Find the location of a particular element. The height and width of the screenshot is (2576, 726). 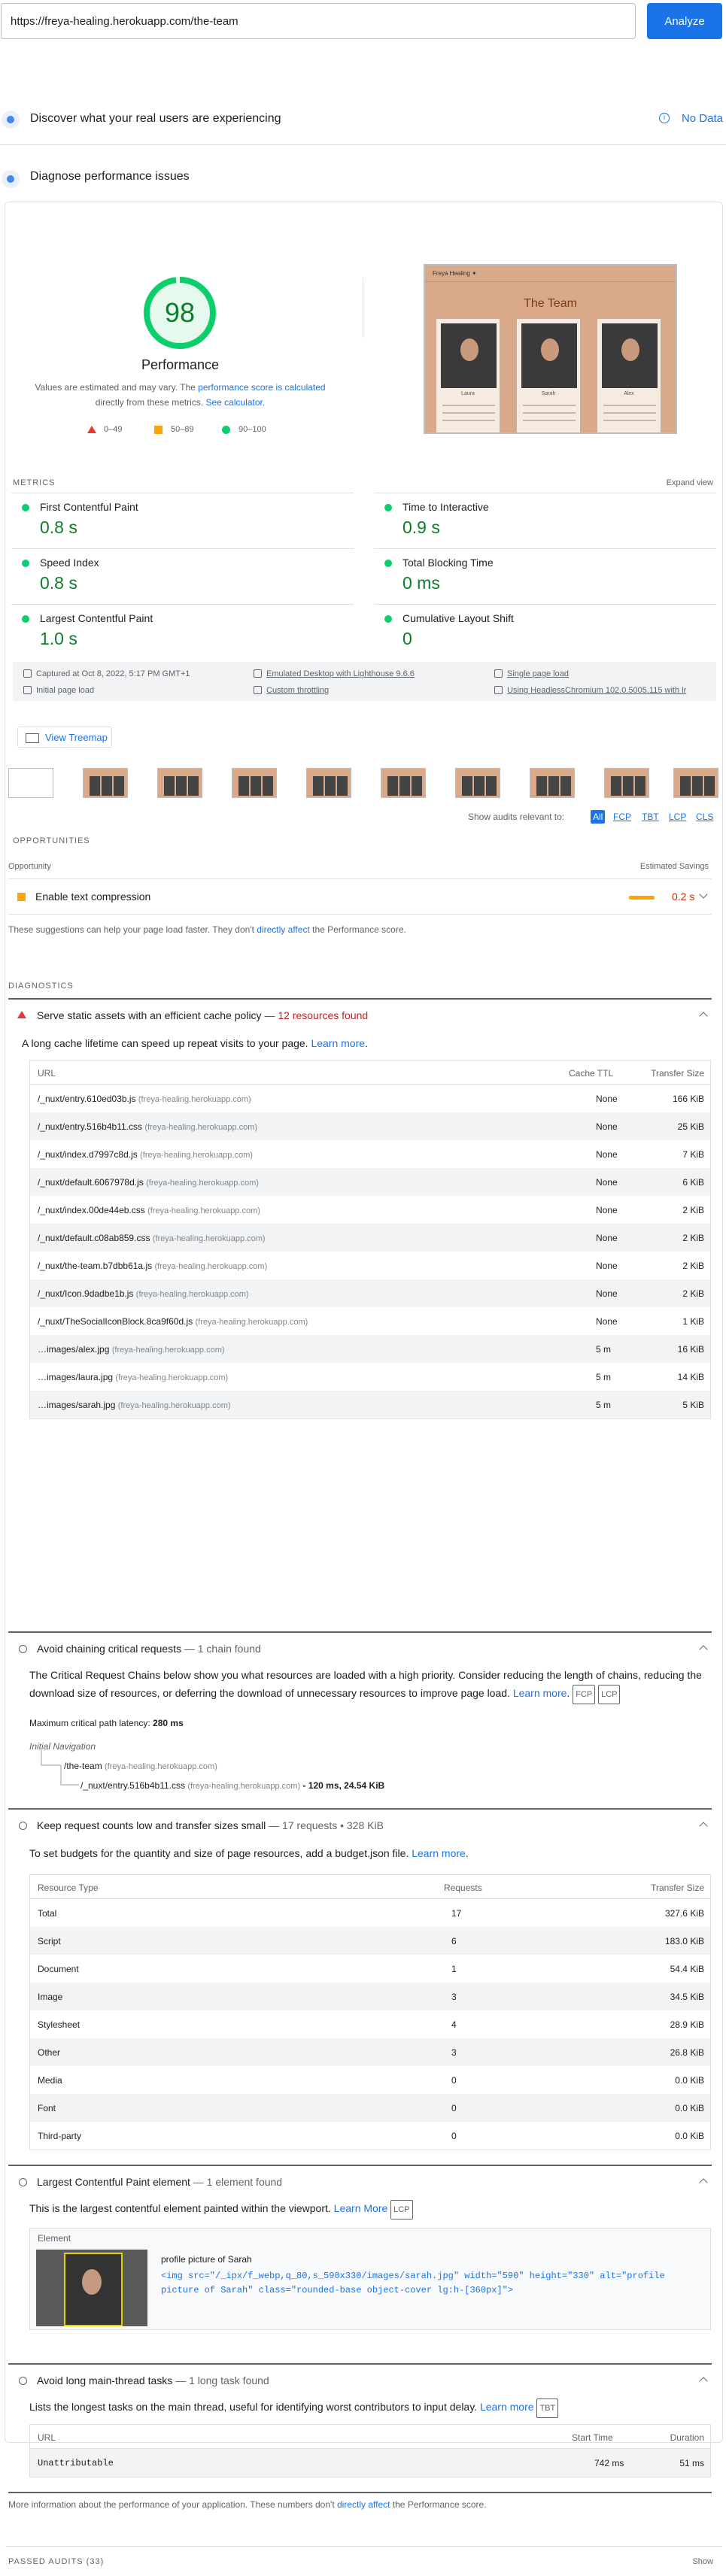

filter-tbt: TBT is located at coordinates (650, 817).